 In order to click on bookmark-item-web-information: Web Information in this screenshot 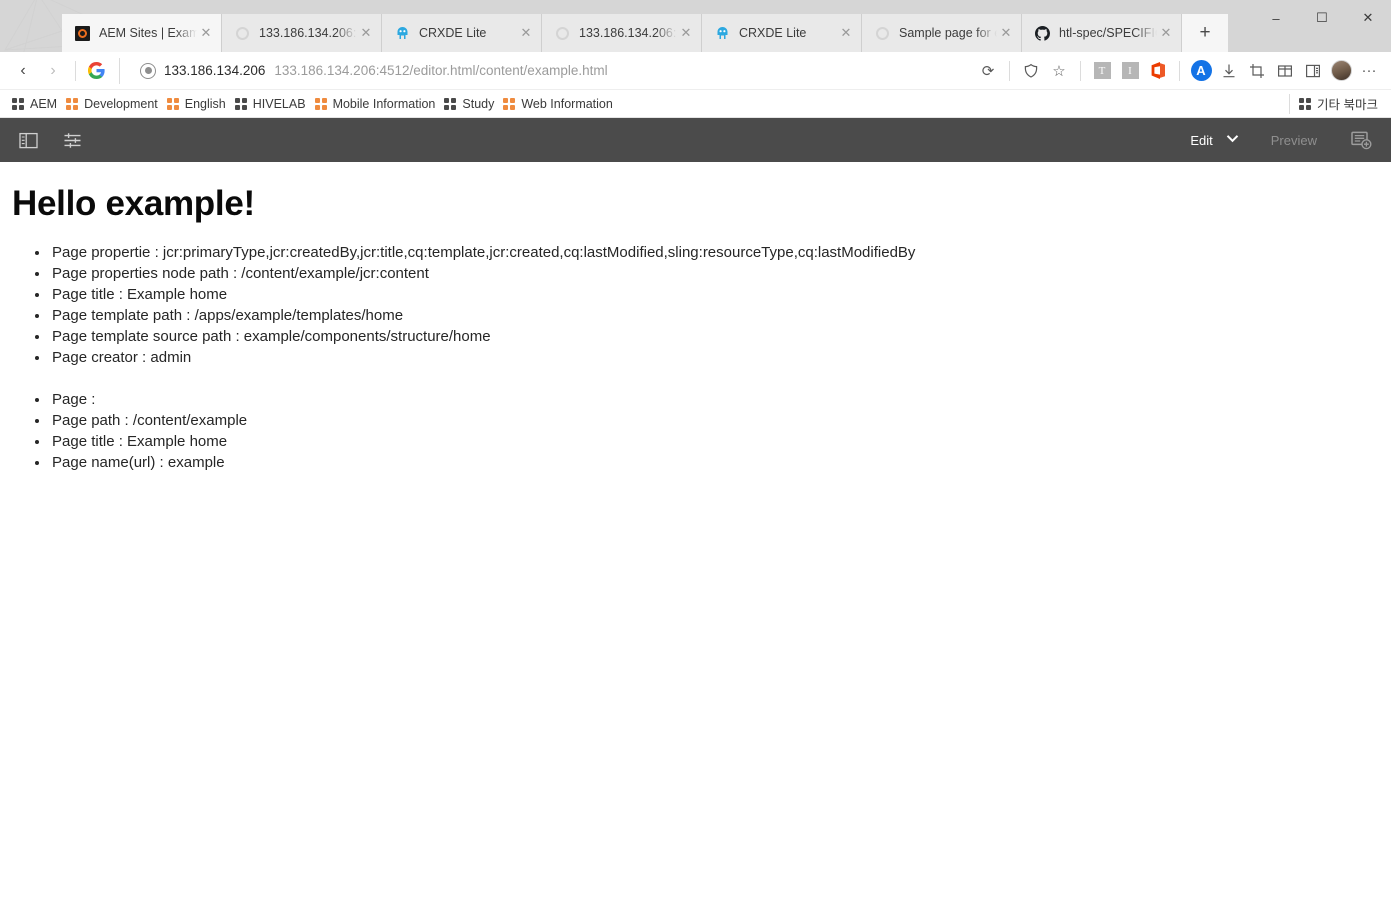, I will do `click(560, 104)`.